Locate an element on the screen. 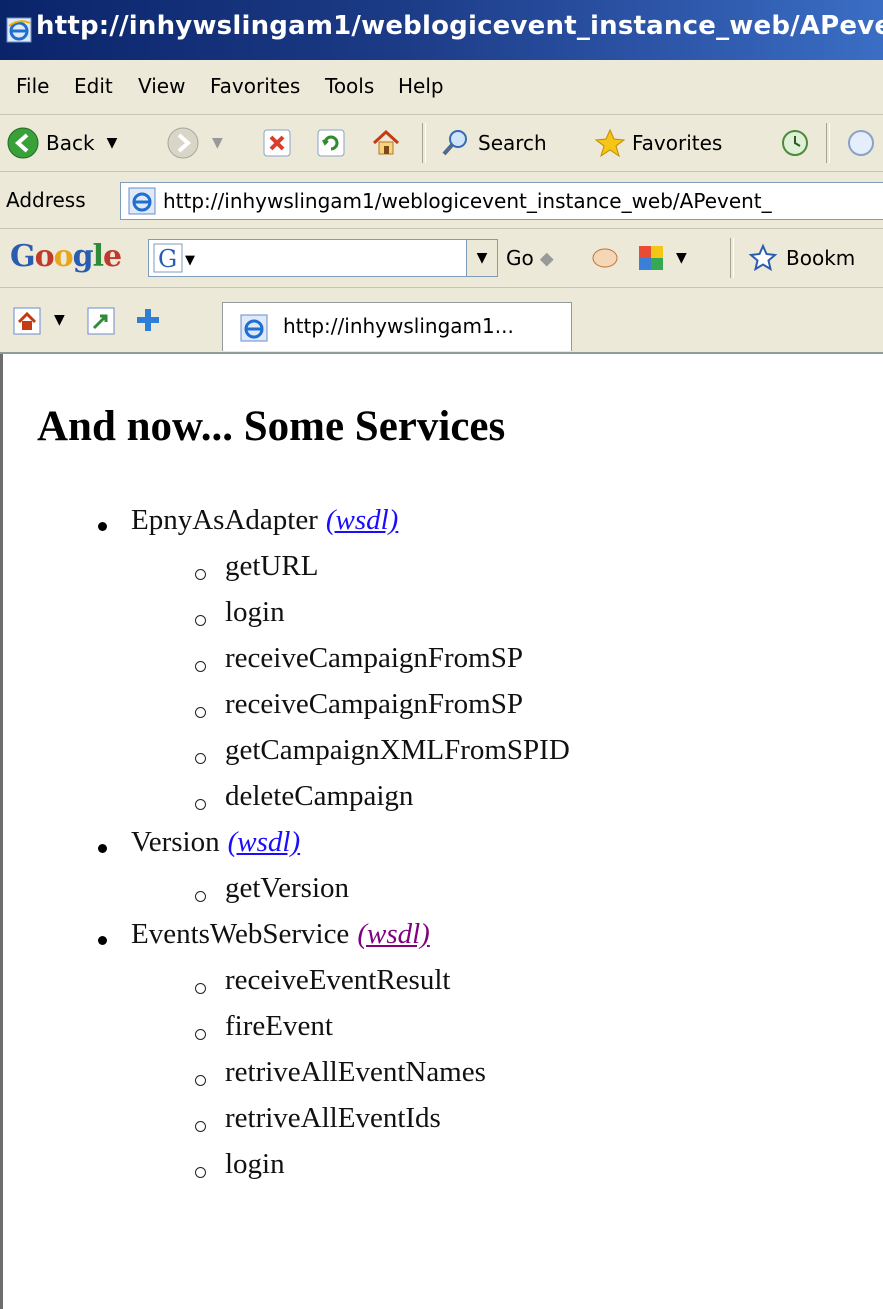 Image resolution: width=883 pixels, height=1309 pixels. google-news-button is located at coordinates (605, 258).